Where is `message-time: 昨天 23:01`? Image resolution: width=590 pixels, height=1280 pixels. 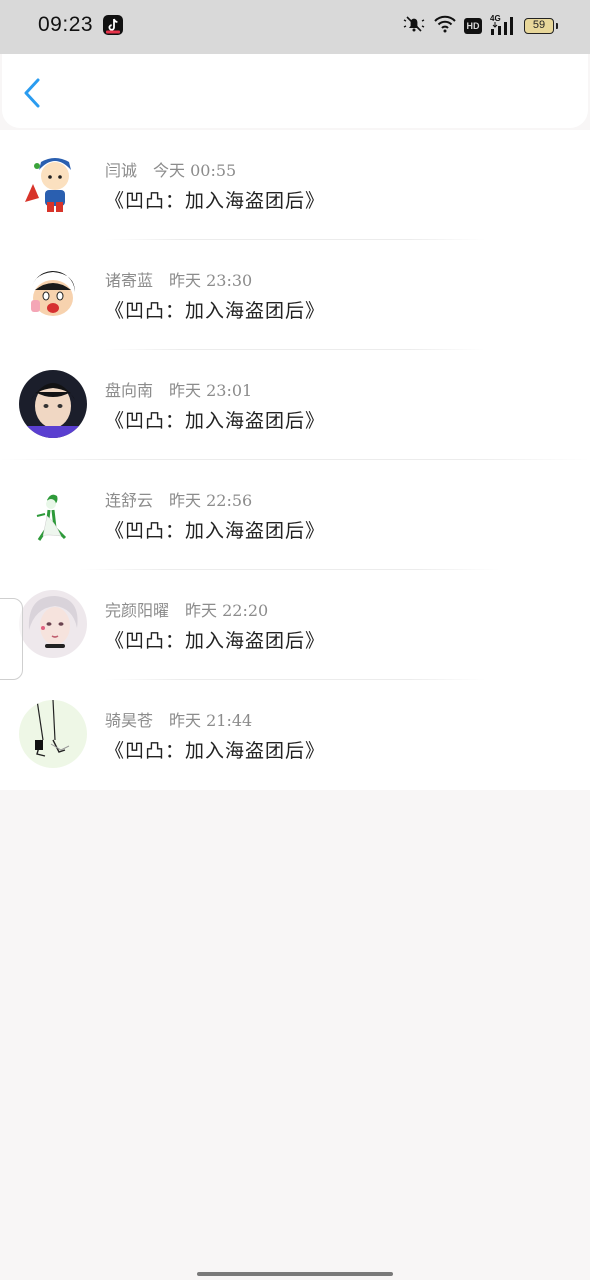
message-time: 昨天 23:01 is located at coordinates (211, 390).